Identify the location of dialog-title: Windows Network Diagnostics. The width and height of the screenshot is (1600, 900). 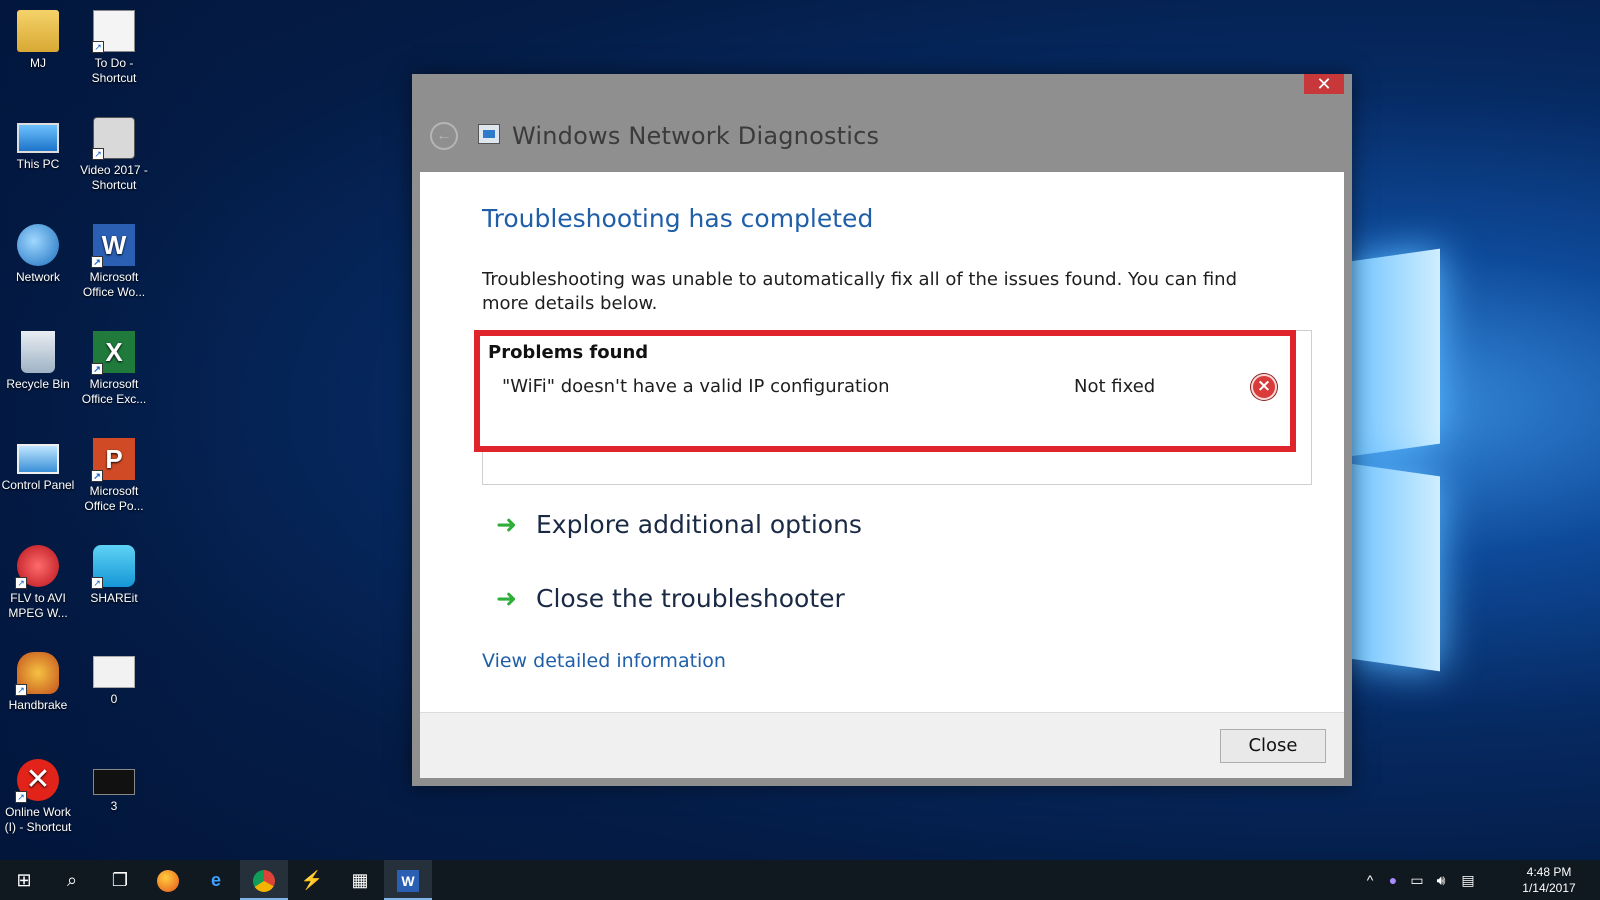
(696, 136).